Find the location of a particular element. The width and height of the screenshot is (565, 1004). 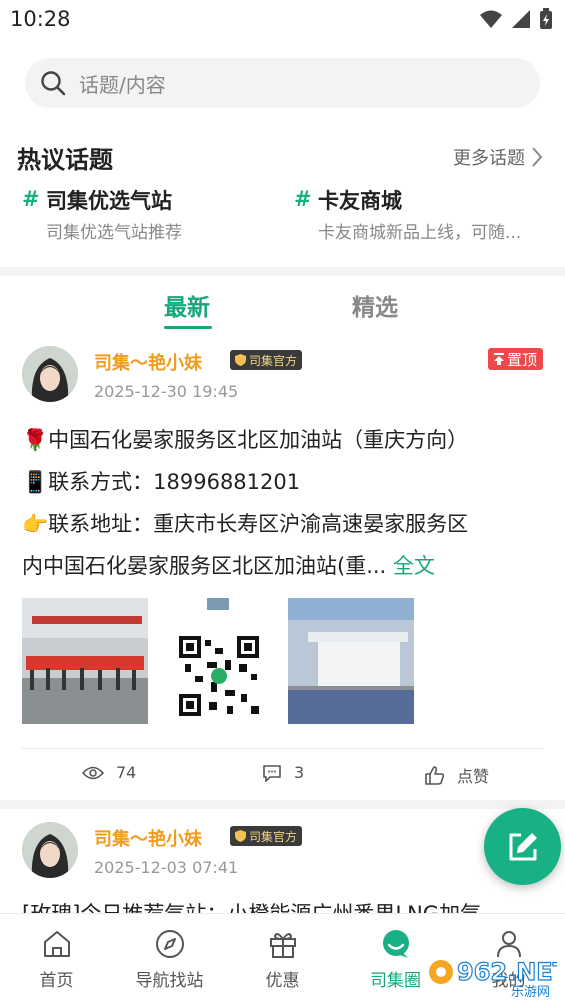

status-icons is located at coordinates (516, 19).